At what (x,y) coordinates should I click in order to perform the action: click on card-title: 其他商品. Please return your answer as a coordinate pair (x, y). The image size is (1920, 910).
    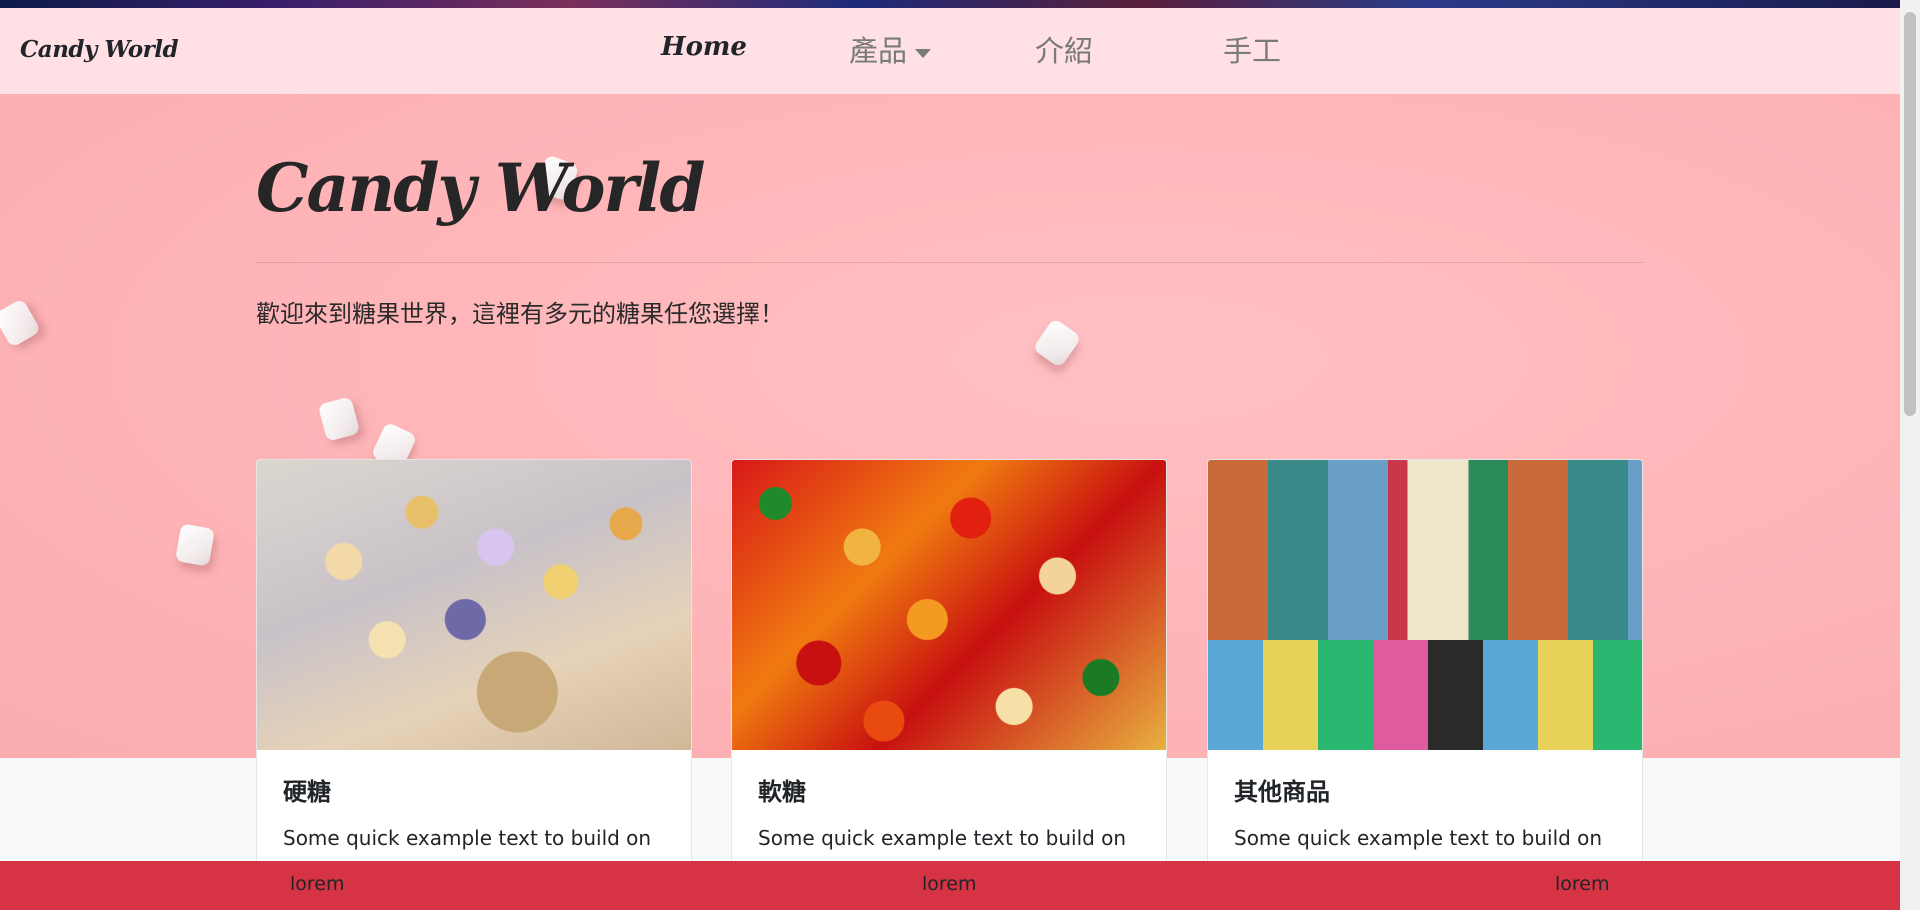
    Looking at the image, I should click on (1282, 792).